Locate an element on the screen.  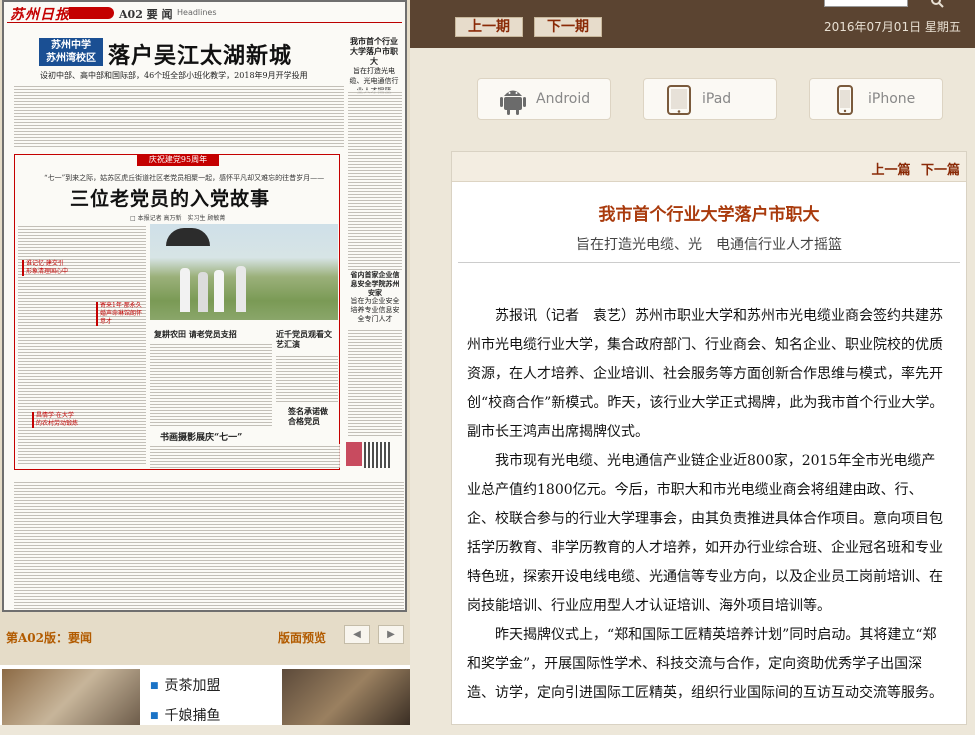
edition-label: 第A02版：要闻 is located at coordinates (49, 638).